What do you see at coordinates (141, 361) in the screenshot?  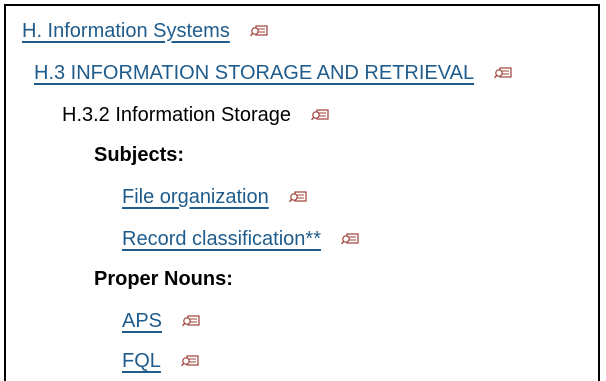 I see `proper-noun-link-fql: FQL` at bounding box center [141, 361].